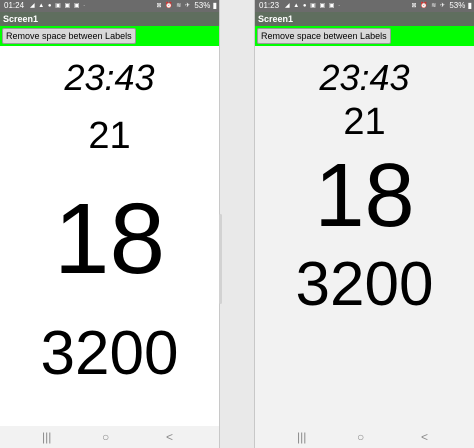 This screenshot has width=474, height=448. Describe the element at coordinates (109, 6) in the screenshot. I see `status-bar: 01:24 ◢ ▲ ● ▣ ▣ ▣ · ⊠ ⏰ ≋ ✈ 53% ▮` at that location.